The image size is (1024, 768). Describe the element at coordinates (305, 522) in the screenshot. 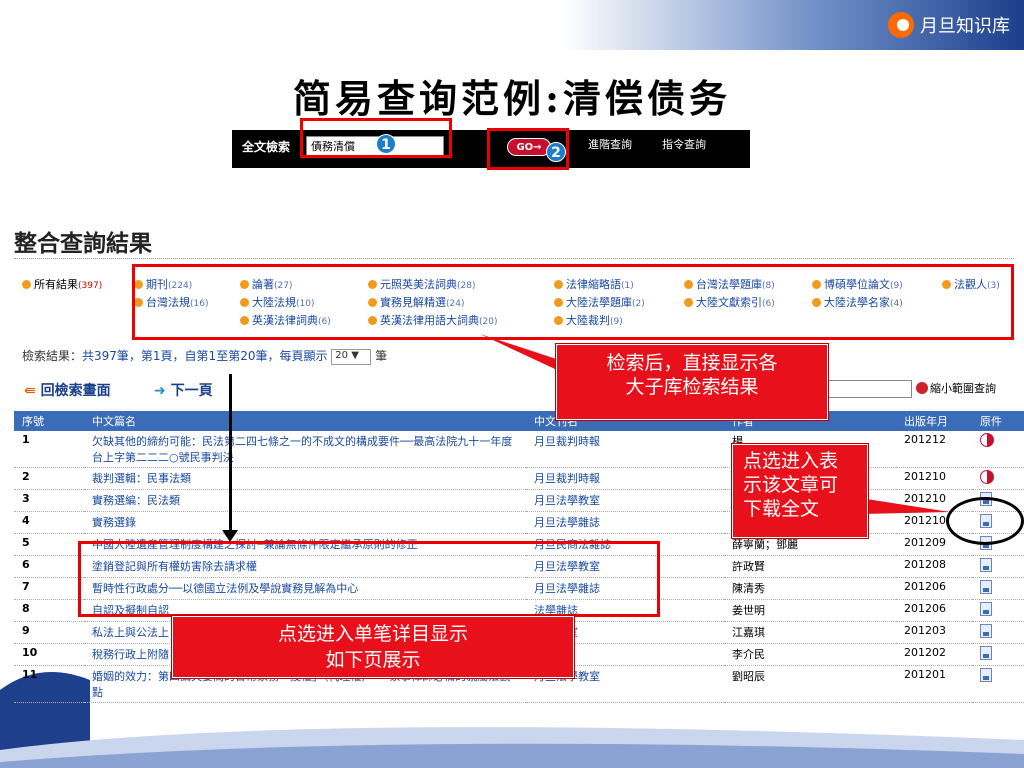

I see `row-title-link: 實務選錄` at that location.